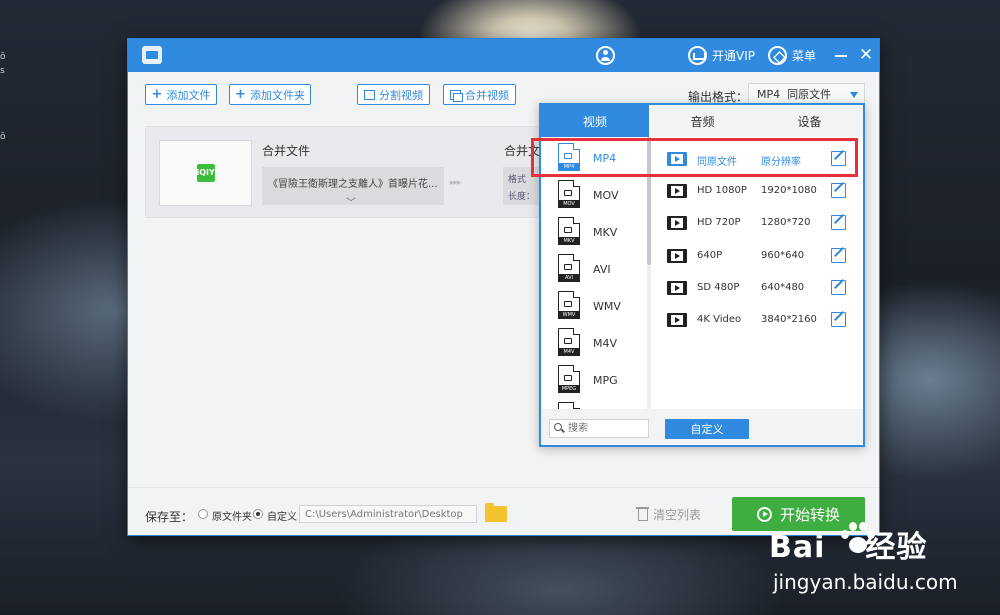  I want to click on resolution-item-640p: 640P 960*640, so click(757, 256).